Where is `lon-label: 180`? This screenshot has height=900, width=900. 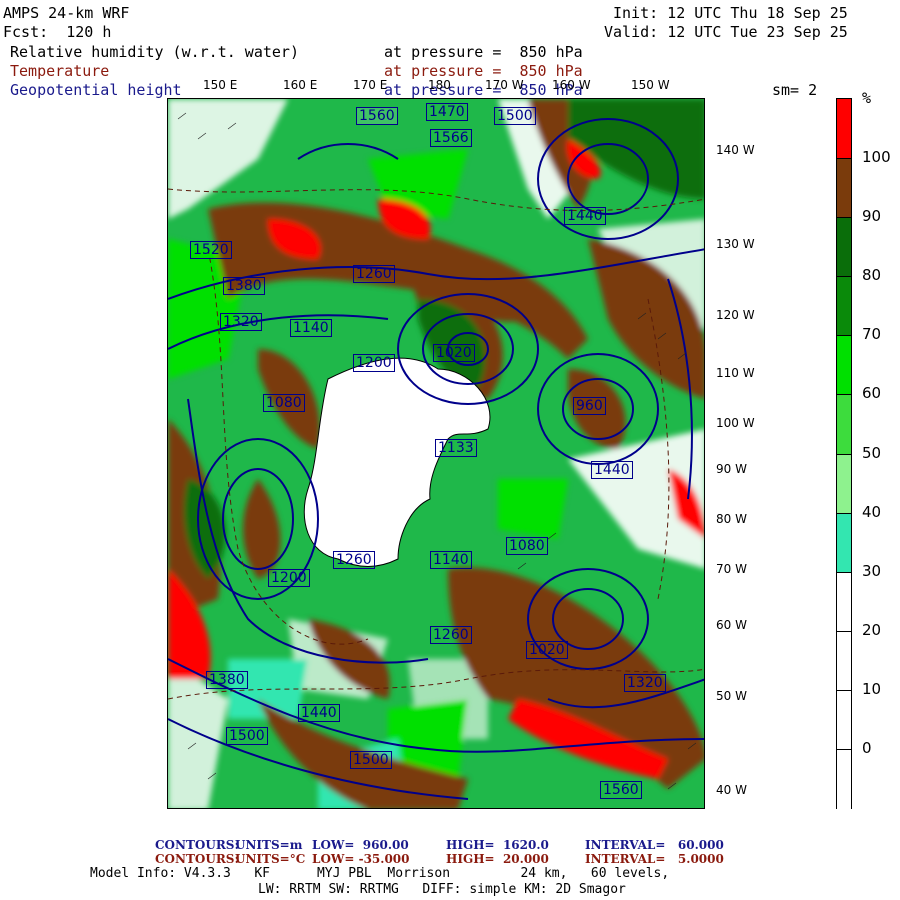
lon-label: 180 is located at coordinates (439, 85).